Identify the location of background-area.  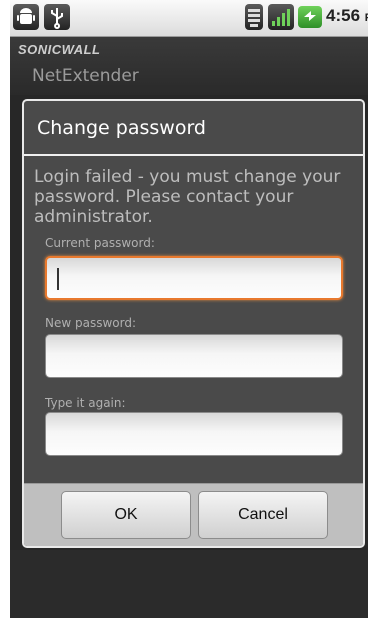
(189, 584).